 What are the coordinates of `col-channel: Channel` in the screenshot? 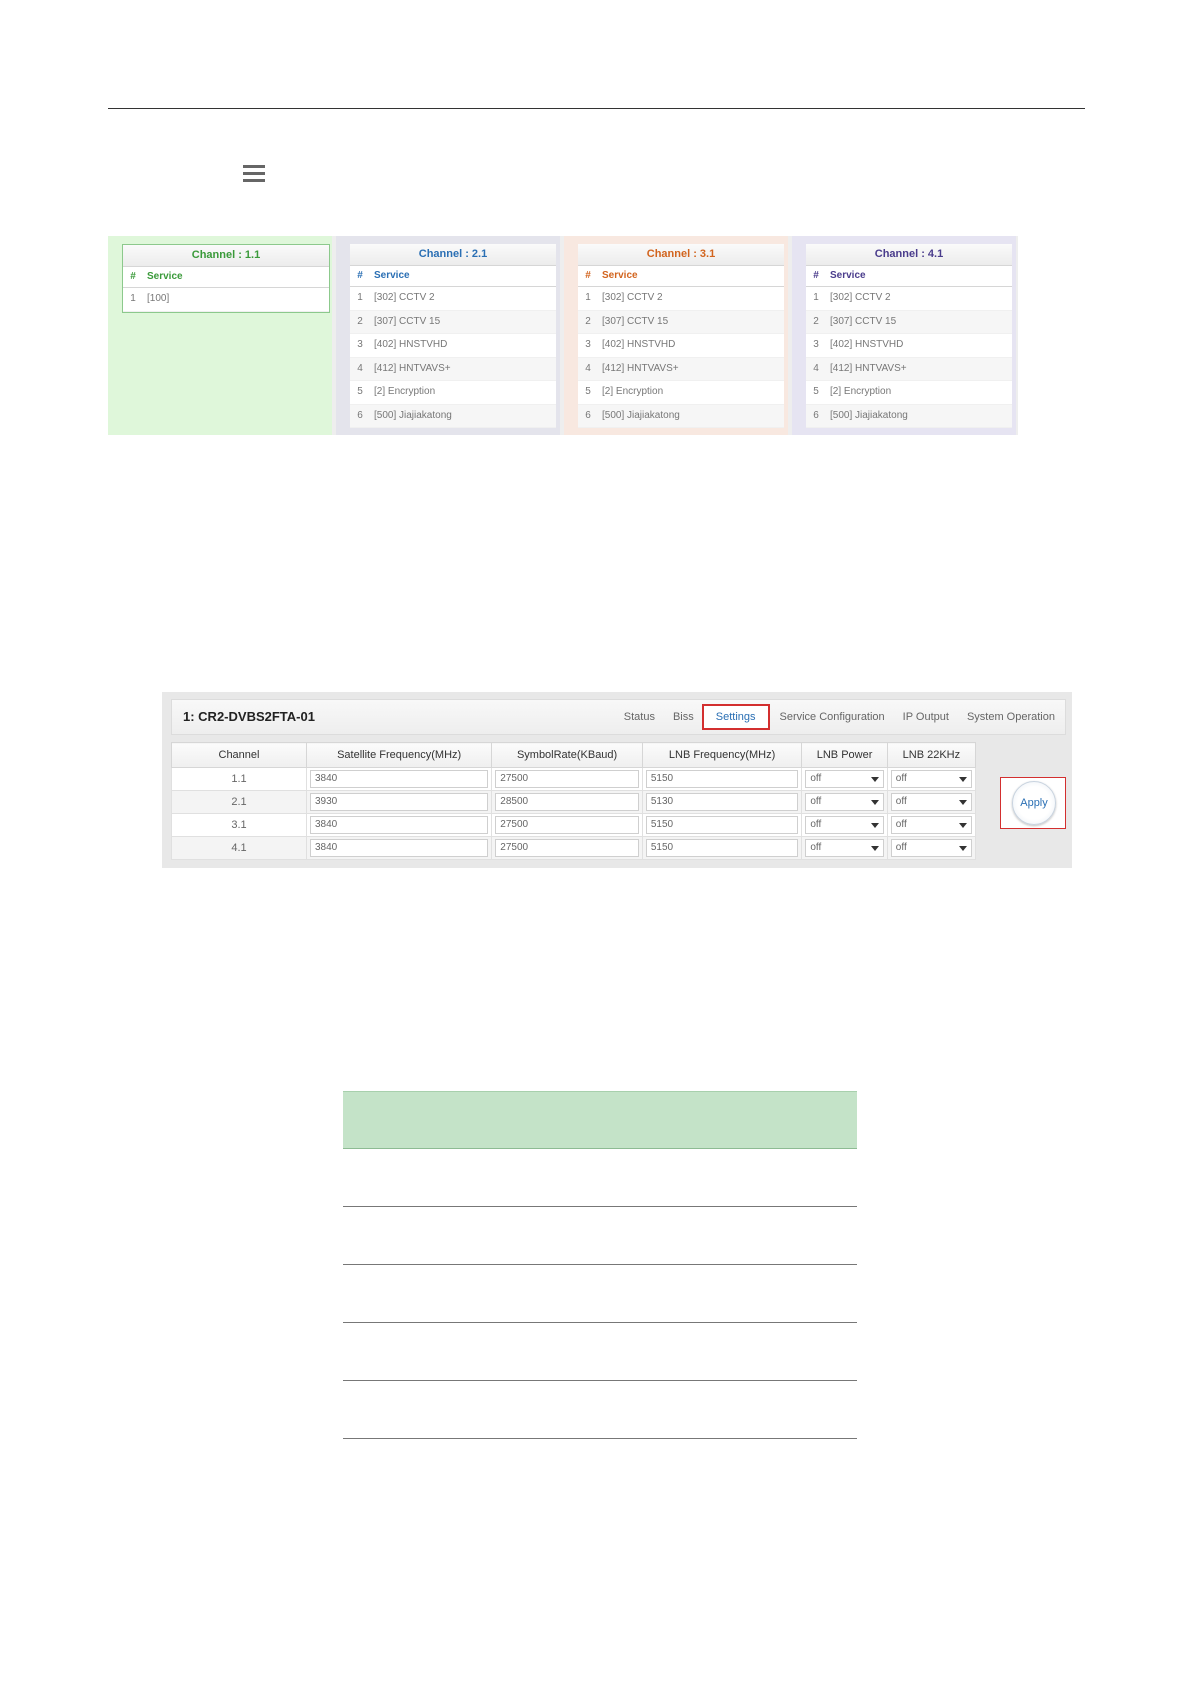 It's located at (239, 755).